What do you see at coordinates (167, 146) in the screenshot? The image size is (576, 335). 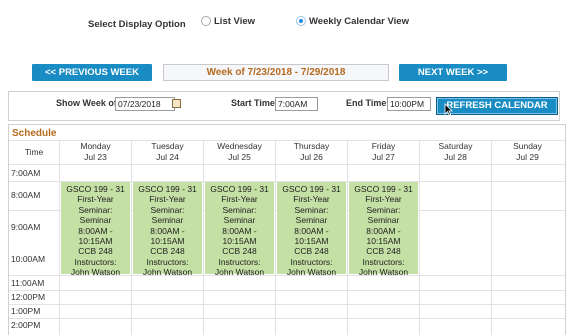 I see `day-name: Tuesday` at bounding box center [167, 146].